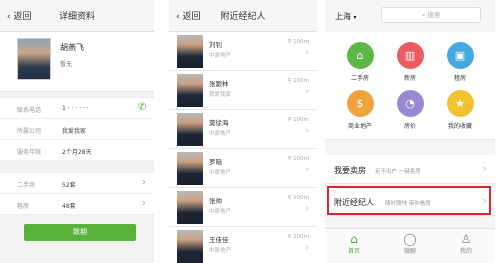 Image resolution: width=500 pixels, height=263 pixels. Describe the element at coordinates (353, 251) in the screenshot. I see `tab-label: 首页` at that location.